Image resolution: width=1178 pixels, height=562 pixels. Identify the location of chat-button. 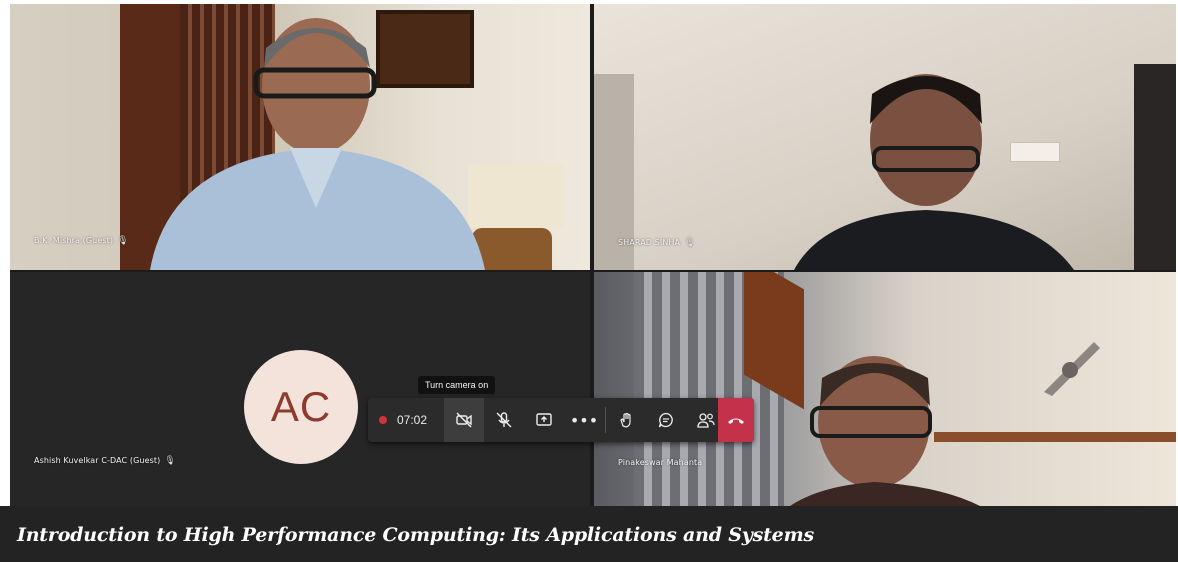
(666, 420).